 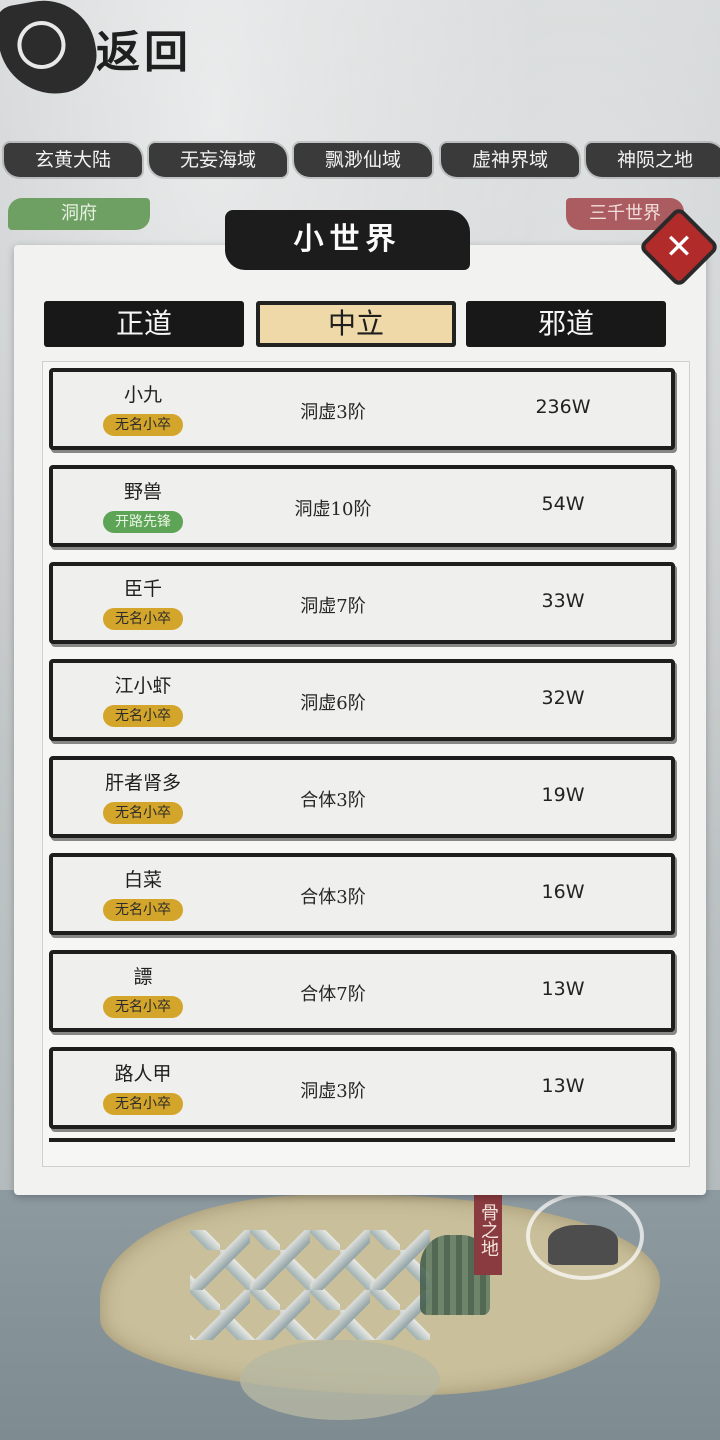 What do you see at coordinates (142, 589) in the screenshot?
I see `player-name: 臣千` at bounding box center [142, 589].